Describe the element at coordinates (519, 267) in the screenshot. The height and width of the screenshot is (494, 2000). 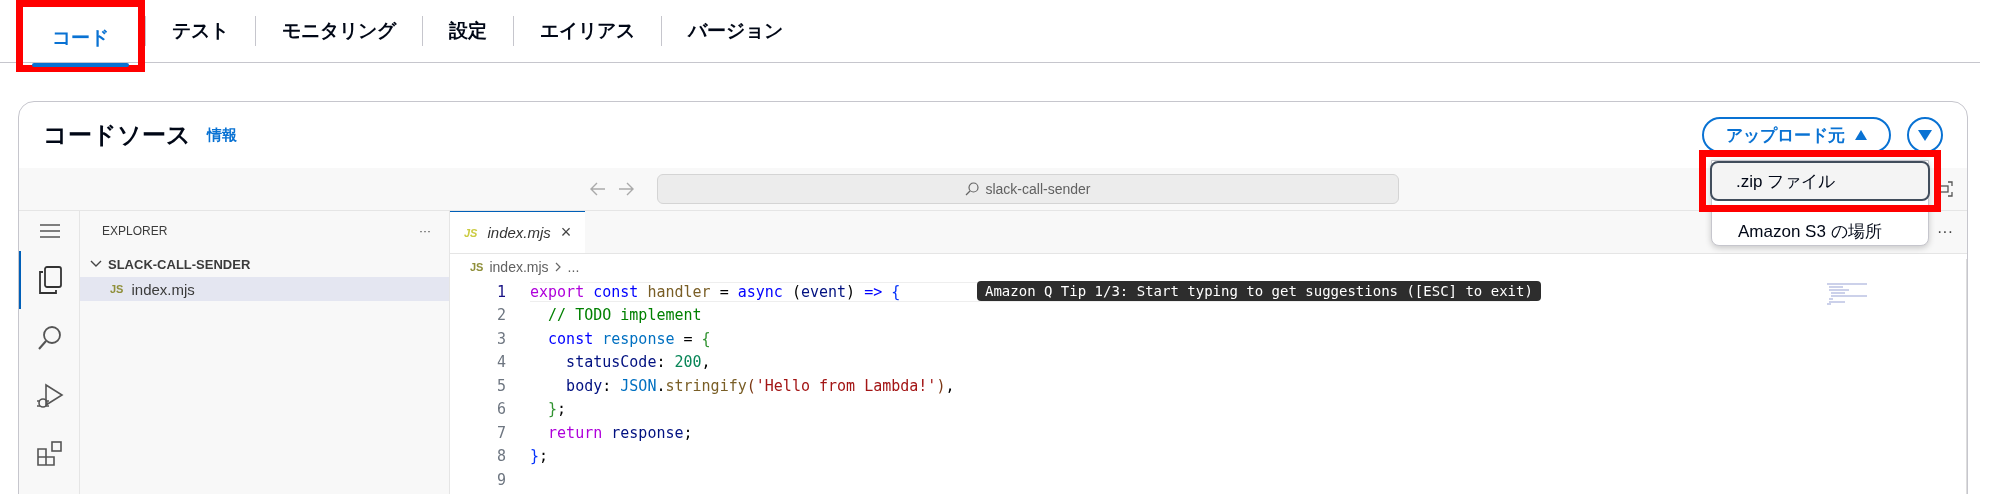
I see `breadcrumb-file: index.mjs` at that location.